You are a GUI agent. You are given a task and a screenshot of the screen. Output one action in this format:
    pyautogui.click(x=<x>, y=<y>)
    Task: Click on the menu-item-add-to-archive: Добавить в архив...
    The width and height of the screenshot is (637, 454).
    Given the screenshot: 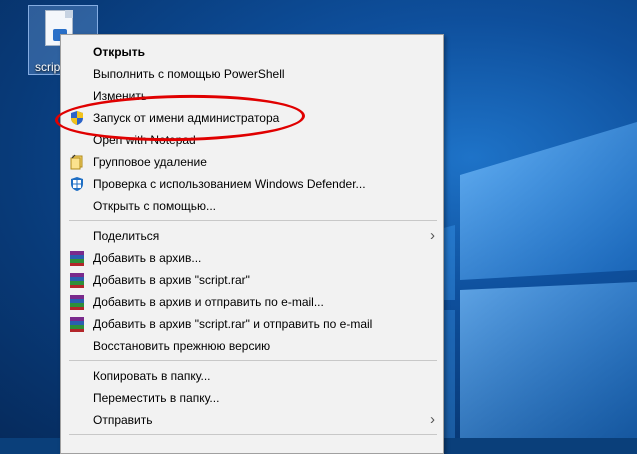 What is the action you would take?
    pyautogui.click(x=252, y=258)
    